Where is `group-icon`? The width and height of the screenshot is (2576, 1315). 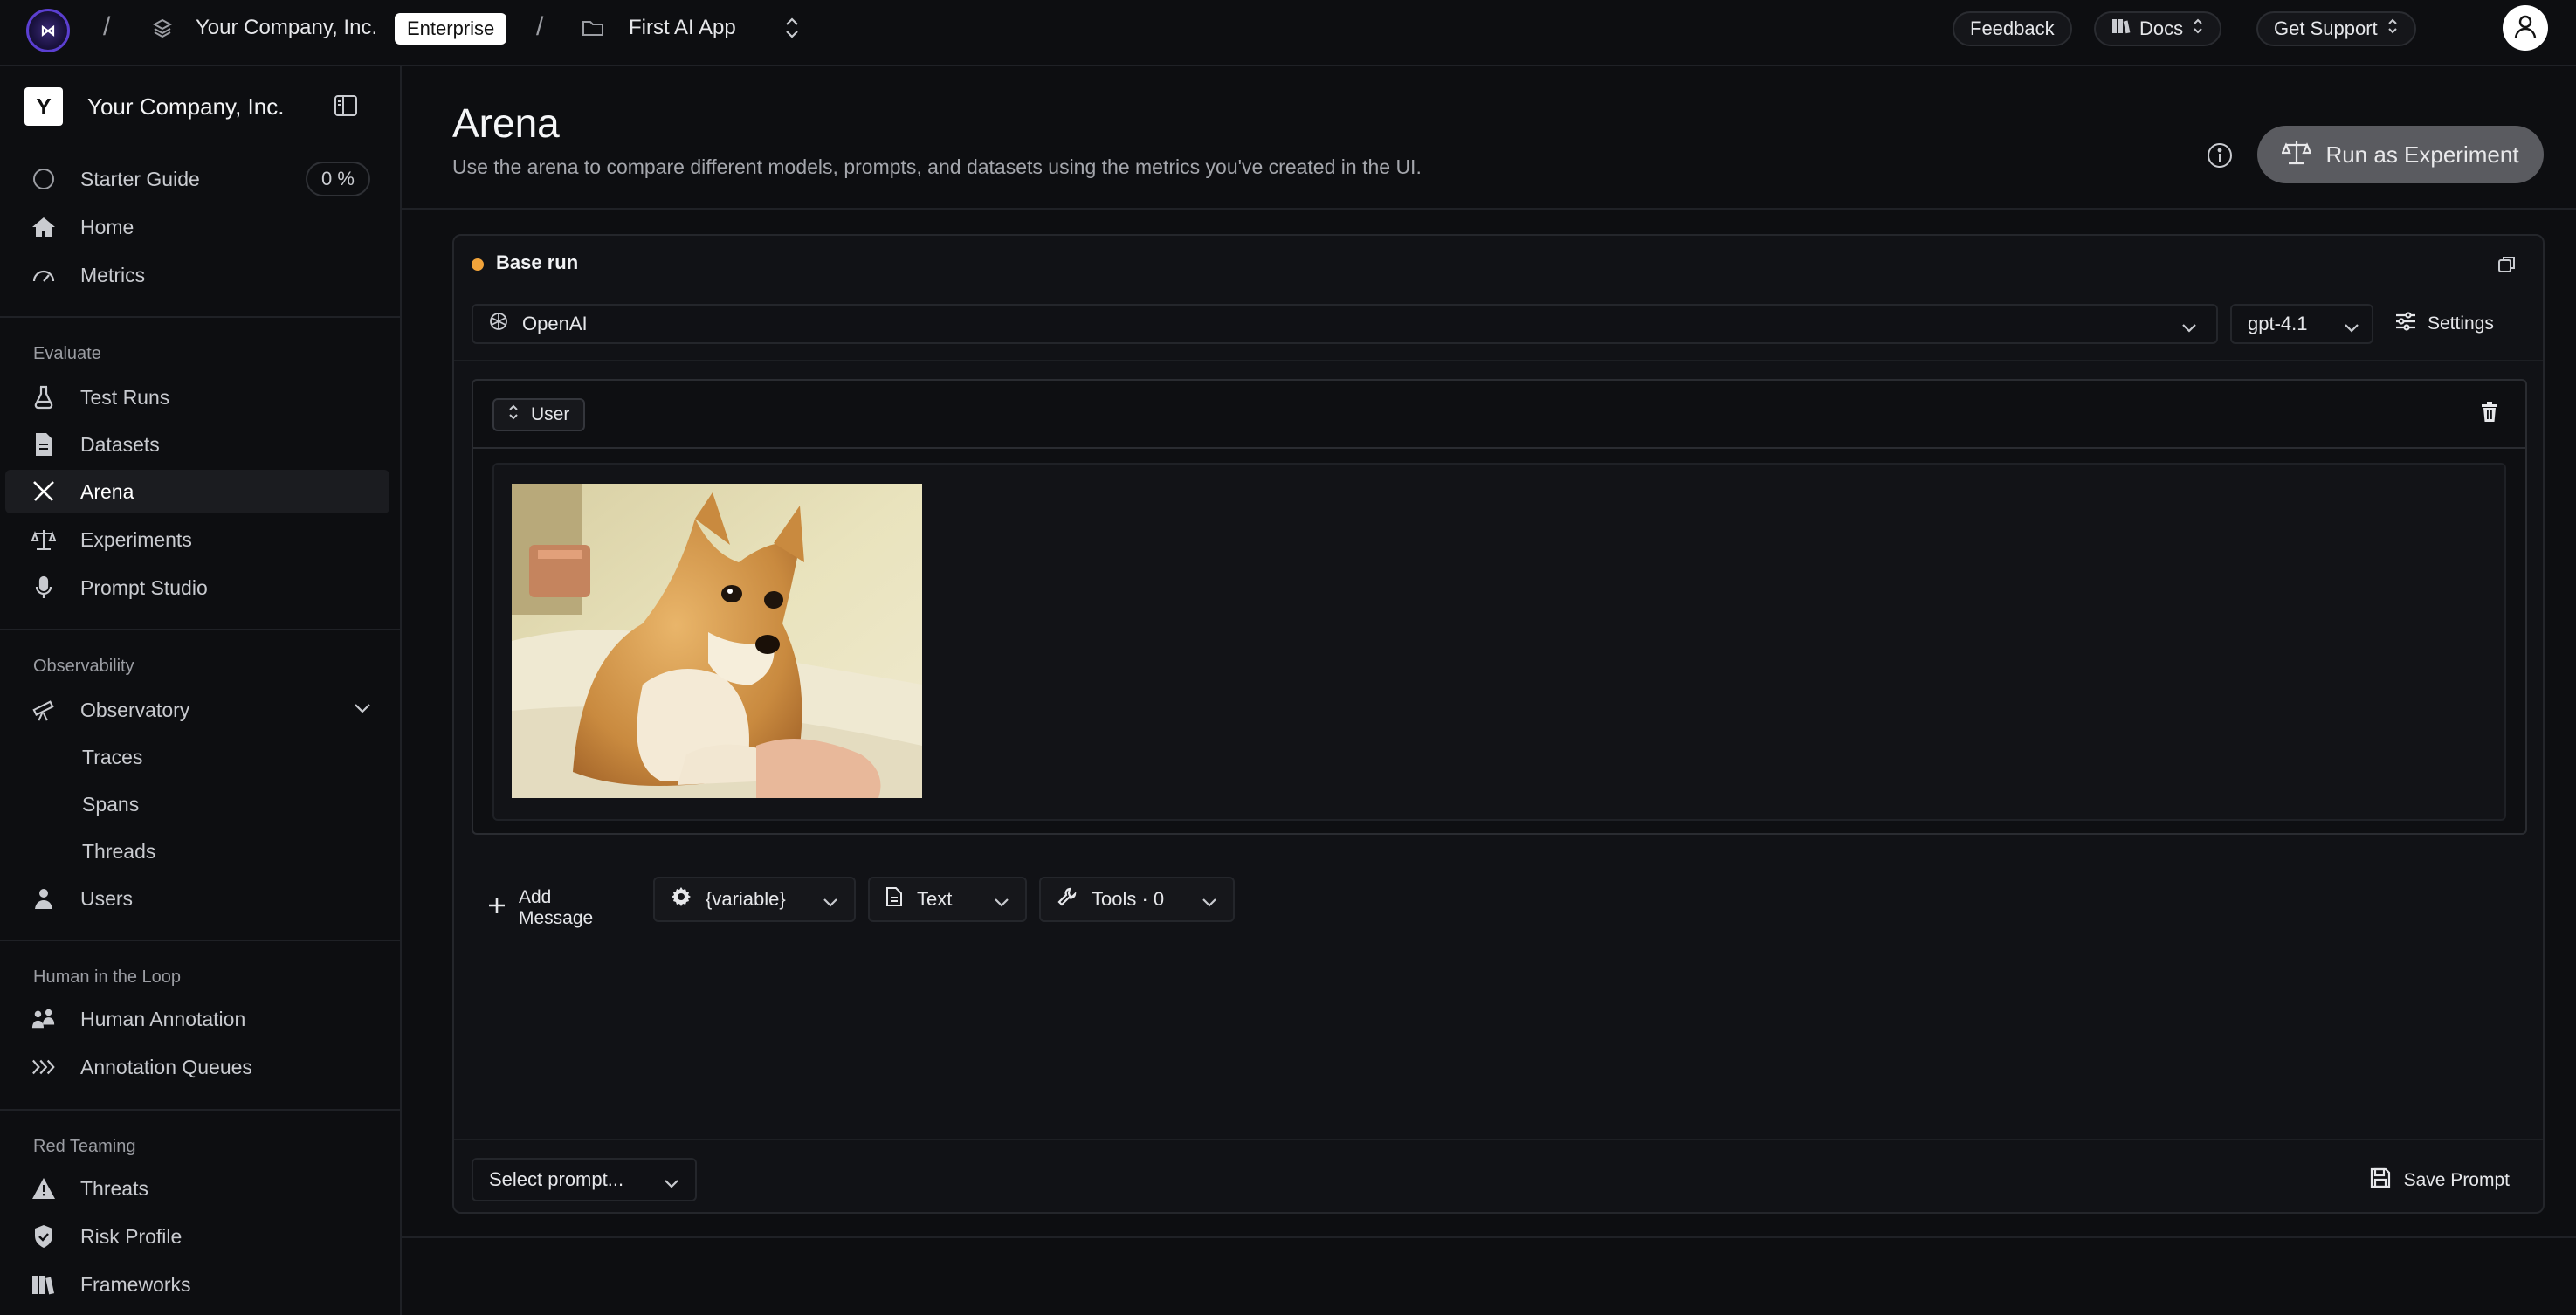
group-icon is located at coordinates (43, 1019).